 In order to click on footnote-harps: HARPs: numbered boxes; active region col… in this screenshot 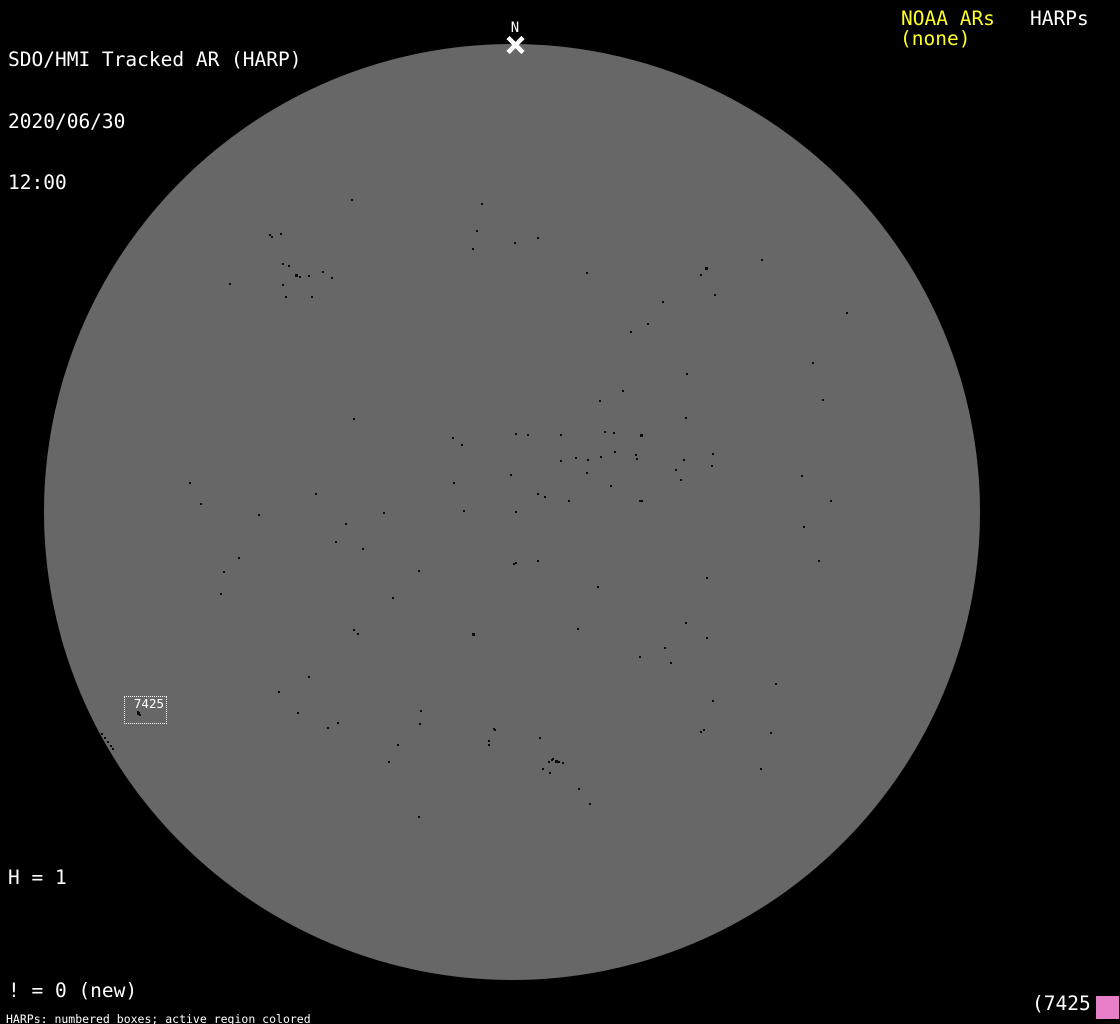, I will do `click(158, 1018)`.